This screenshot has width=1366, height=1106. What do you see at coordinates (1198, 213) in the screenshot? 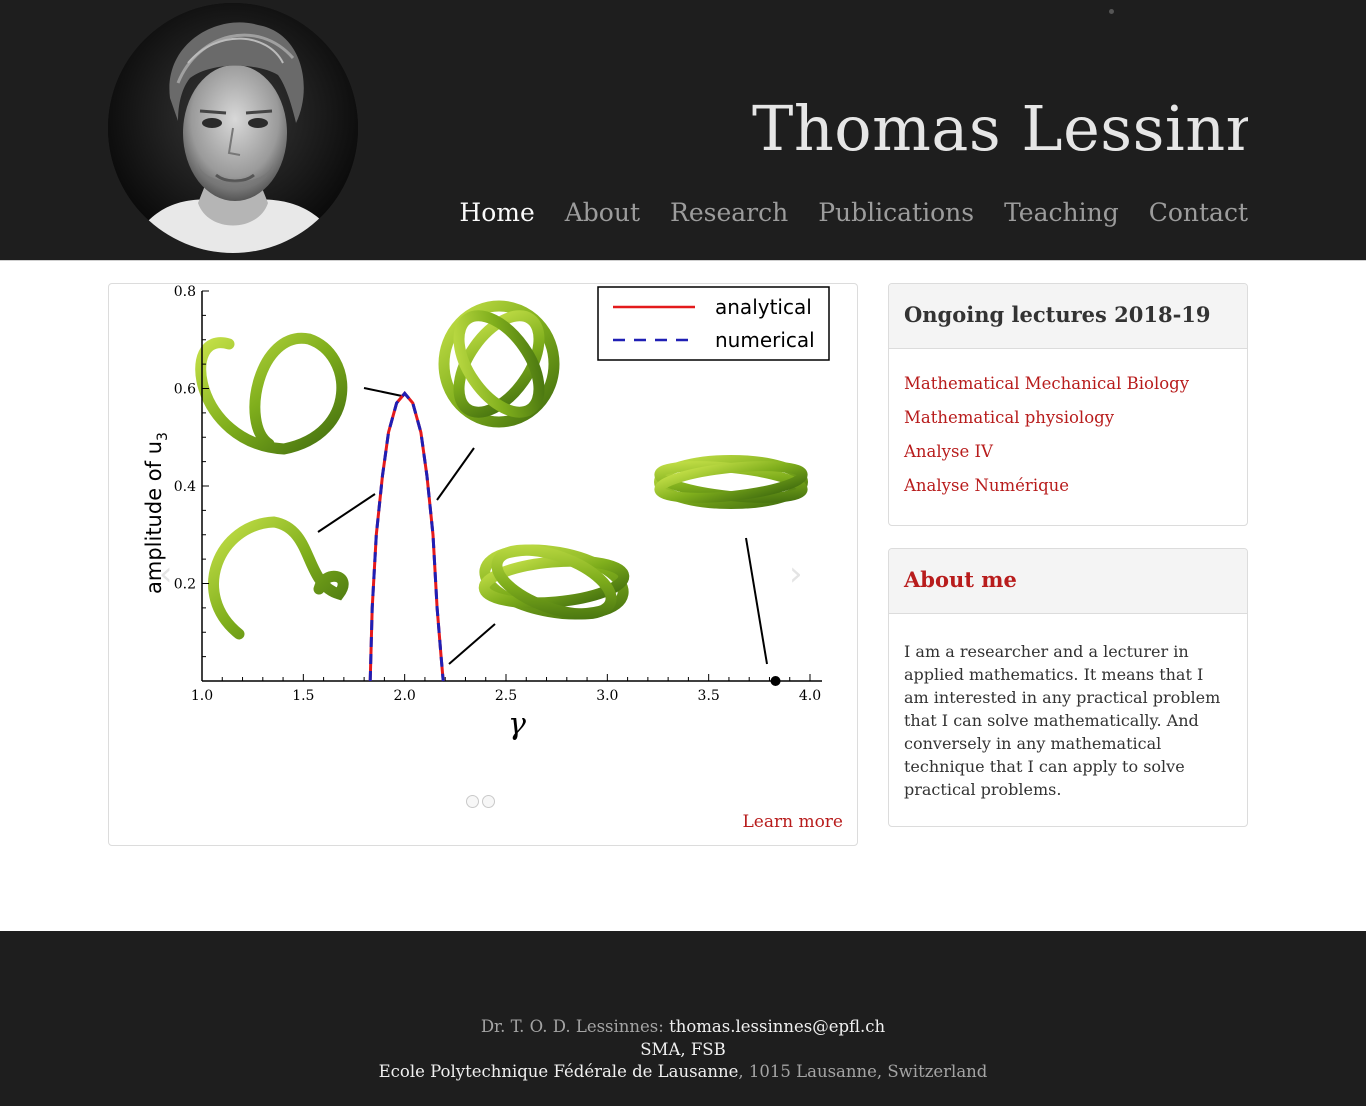
I see `nav-contact: Contact` at bounding box center [1198, 213].